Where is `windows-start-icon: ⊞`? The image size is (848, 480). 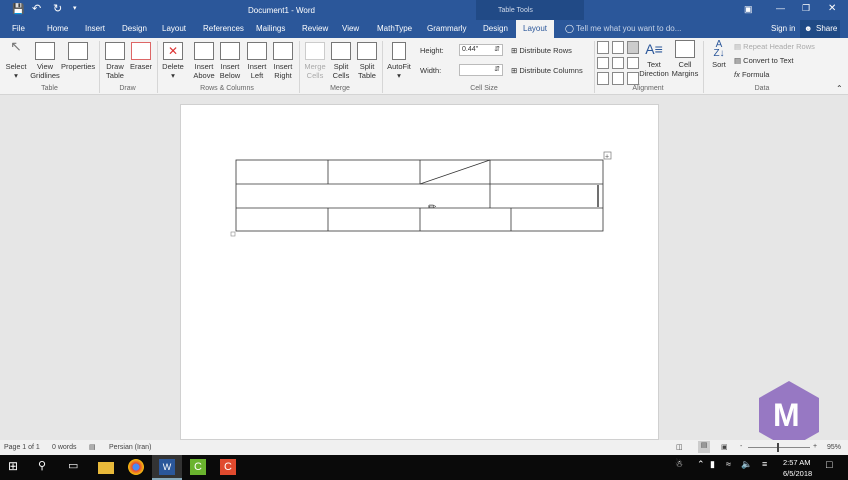 windows-start-icon: ⊞ is located at coordinates (16, 467).